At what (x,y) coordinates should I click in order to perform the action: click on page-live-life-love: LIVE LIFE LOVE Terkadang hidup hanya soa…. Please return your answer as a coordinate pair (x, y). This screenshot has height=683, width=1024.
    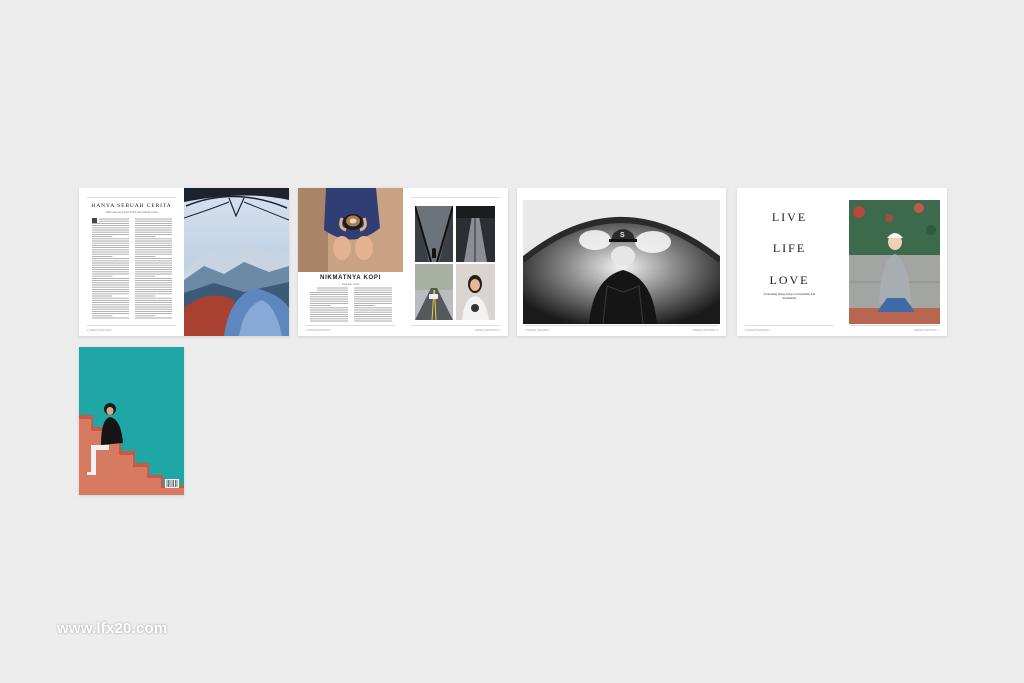
    Looking at the image, I should click on (789, 262).